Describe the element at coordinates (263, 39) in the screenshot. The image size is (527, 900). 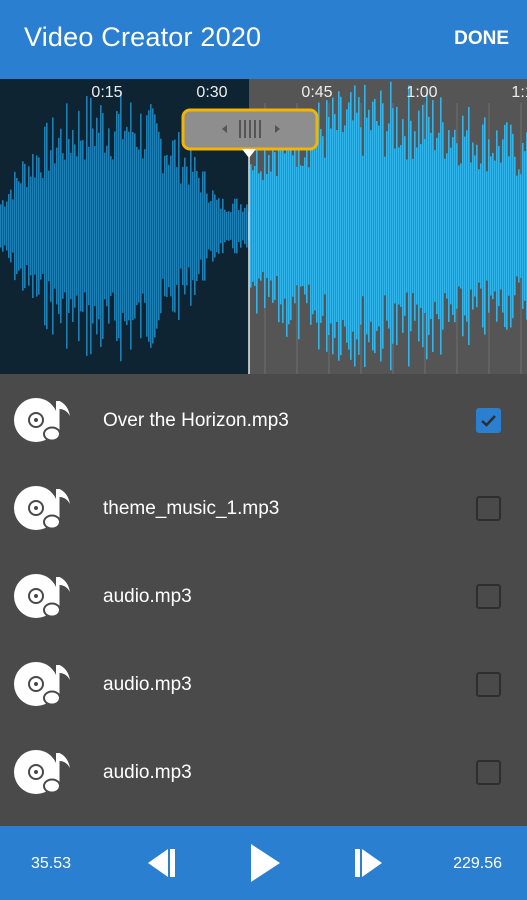
I see `app-bar: Video Creator 2020 DONE` at that location.